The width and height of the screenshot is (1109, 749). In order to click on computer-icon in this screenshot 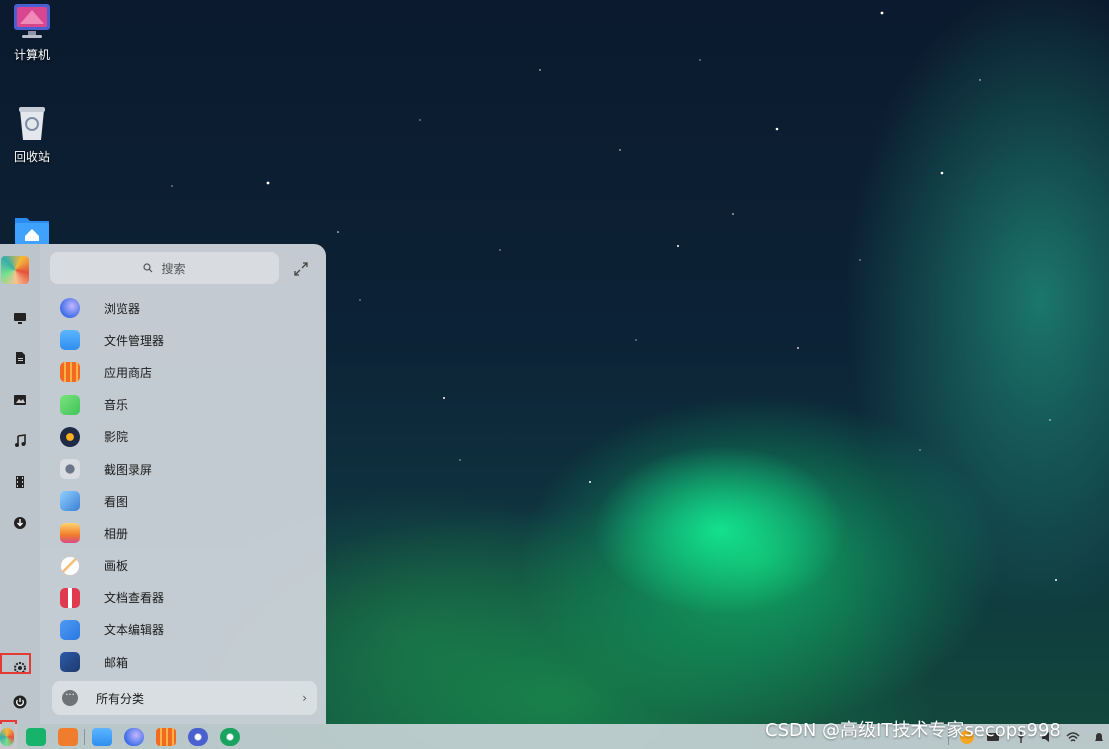, I will do `click(32, 22)`.